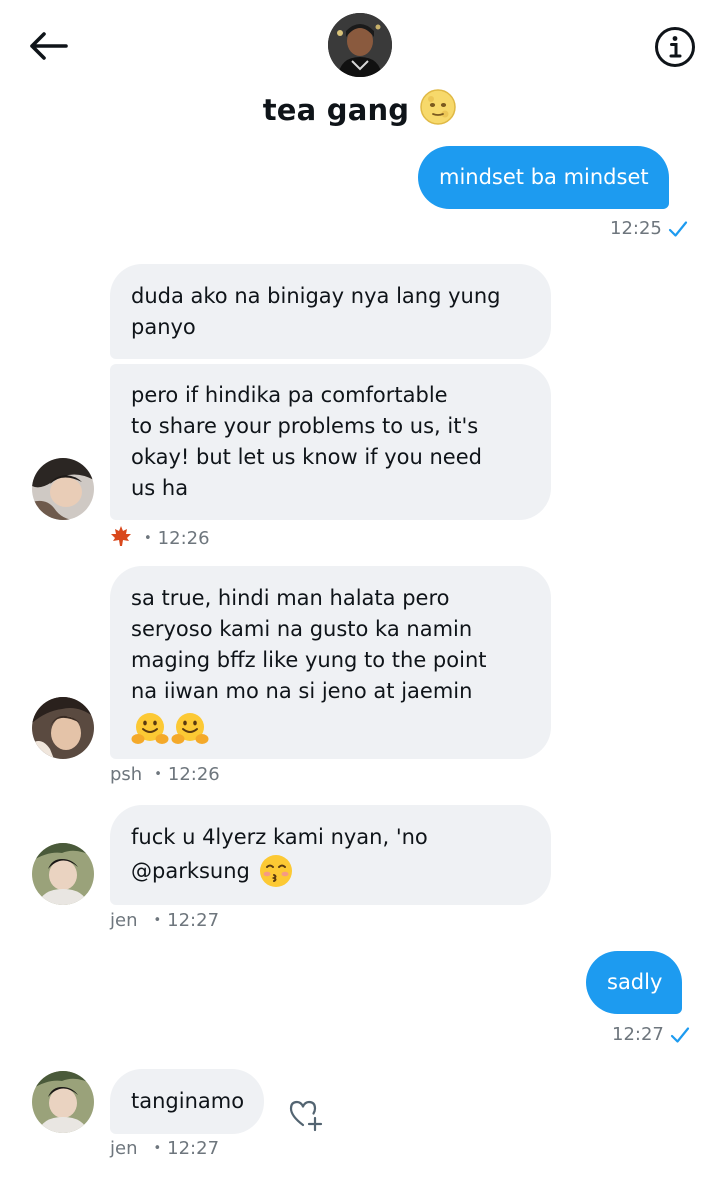 The image size is (720, 1194). I want to click on group-name: tea gang, so click(336, 109).